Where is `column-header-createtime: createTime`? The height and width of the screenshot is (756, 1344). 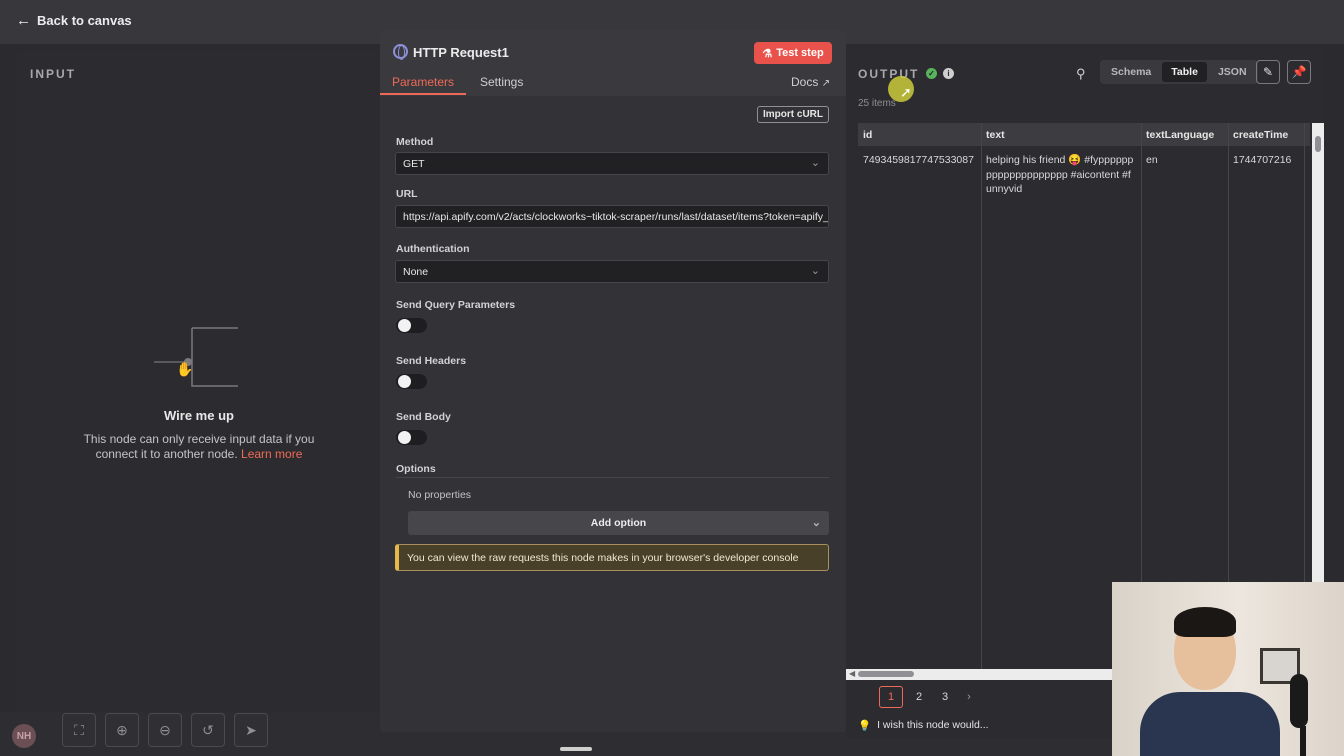
column-header-createtime: createTime is located at coordinates (1260, 135).